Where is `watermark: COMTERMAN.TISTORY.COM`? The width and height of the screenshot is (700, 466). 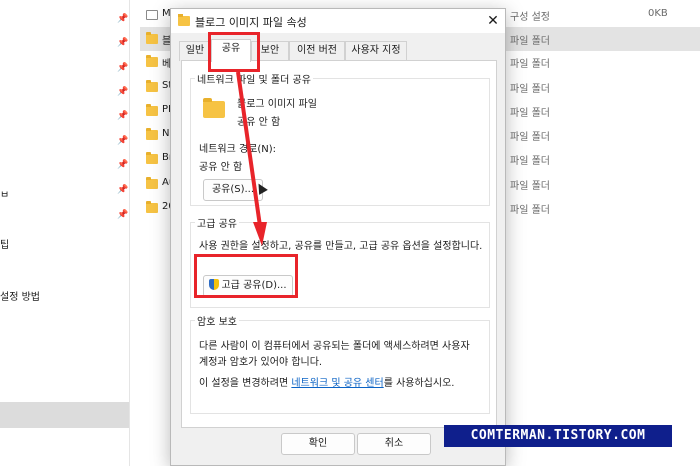 watermark: COMTERMAN.TISTORY.COM is located at coordinates (558, 436).